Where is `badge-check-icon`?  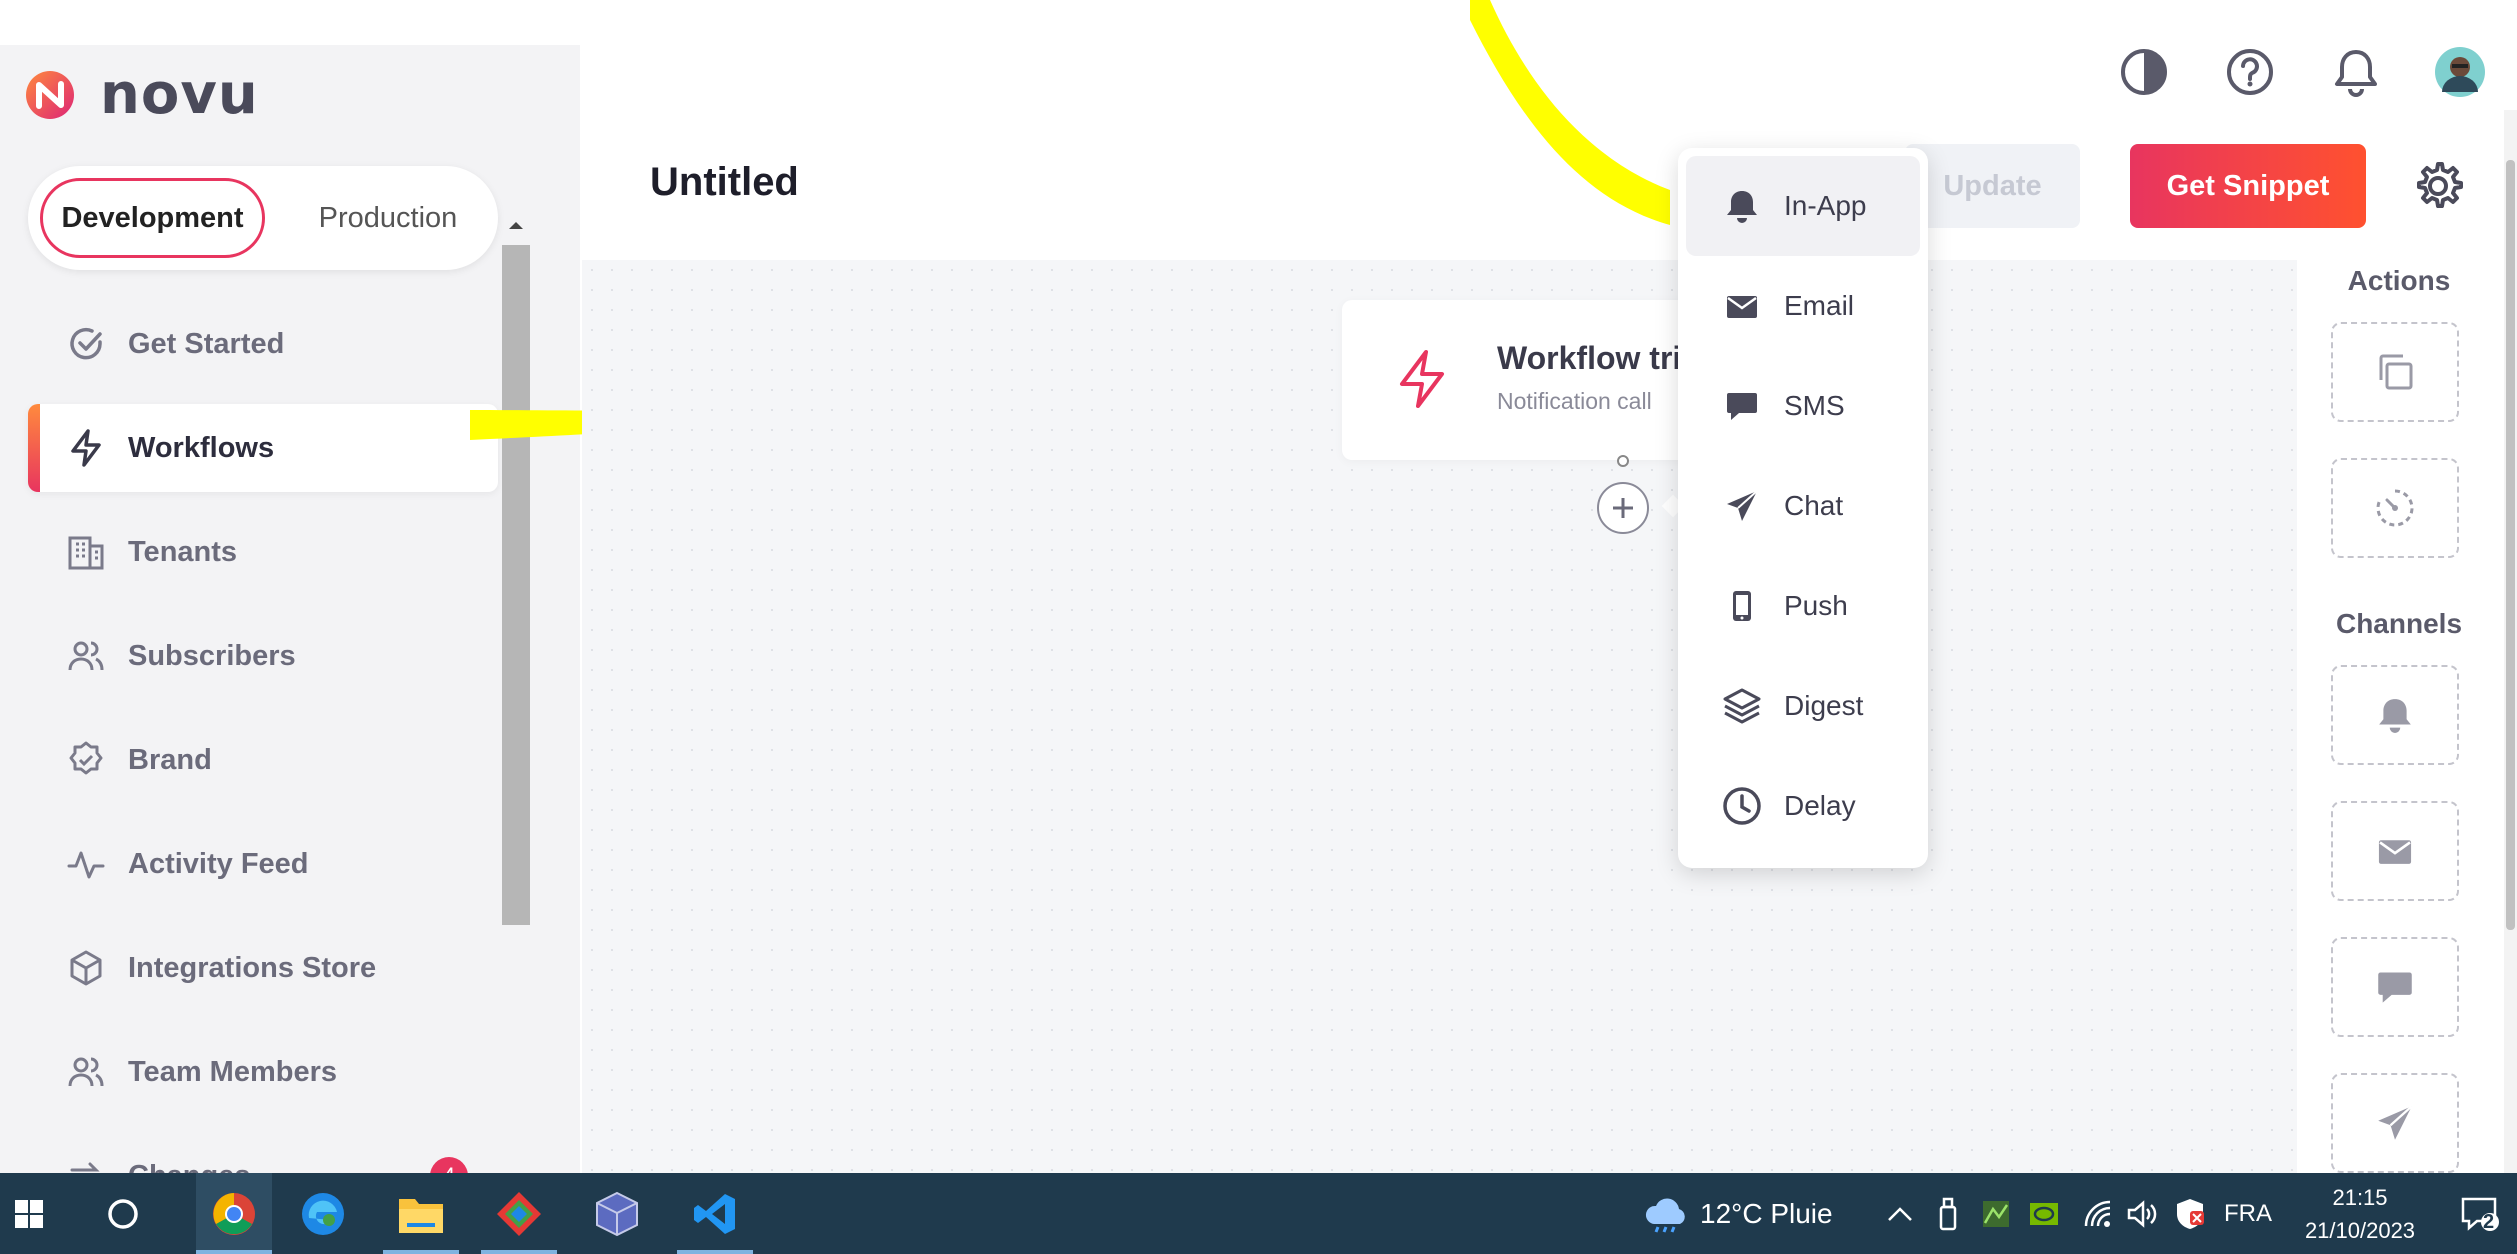 badge-check-icon is located at coordinates (86, 760).